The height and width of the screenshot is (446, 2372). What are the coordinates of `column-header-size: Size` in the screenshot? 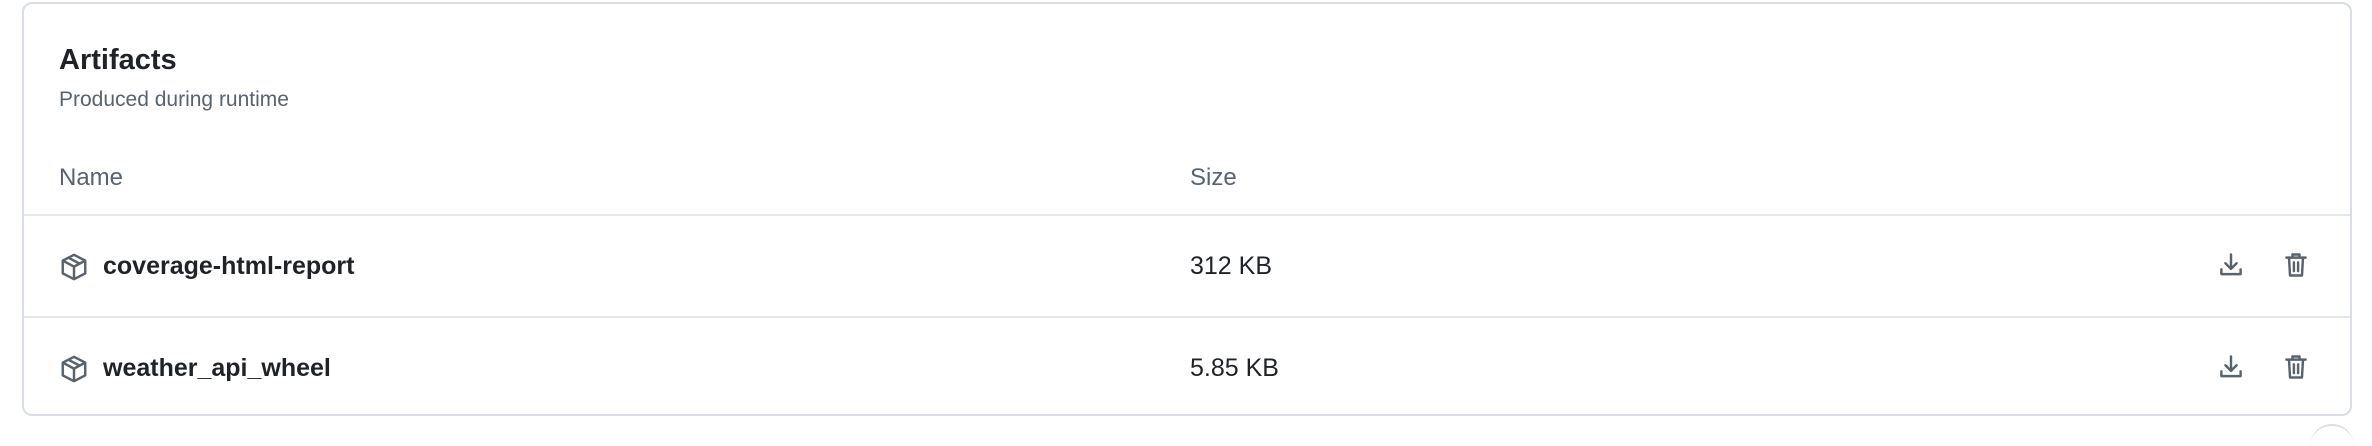 It's located at (1213, 177).